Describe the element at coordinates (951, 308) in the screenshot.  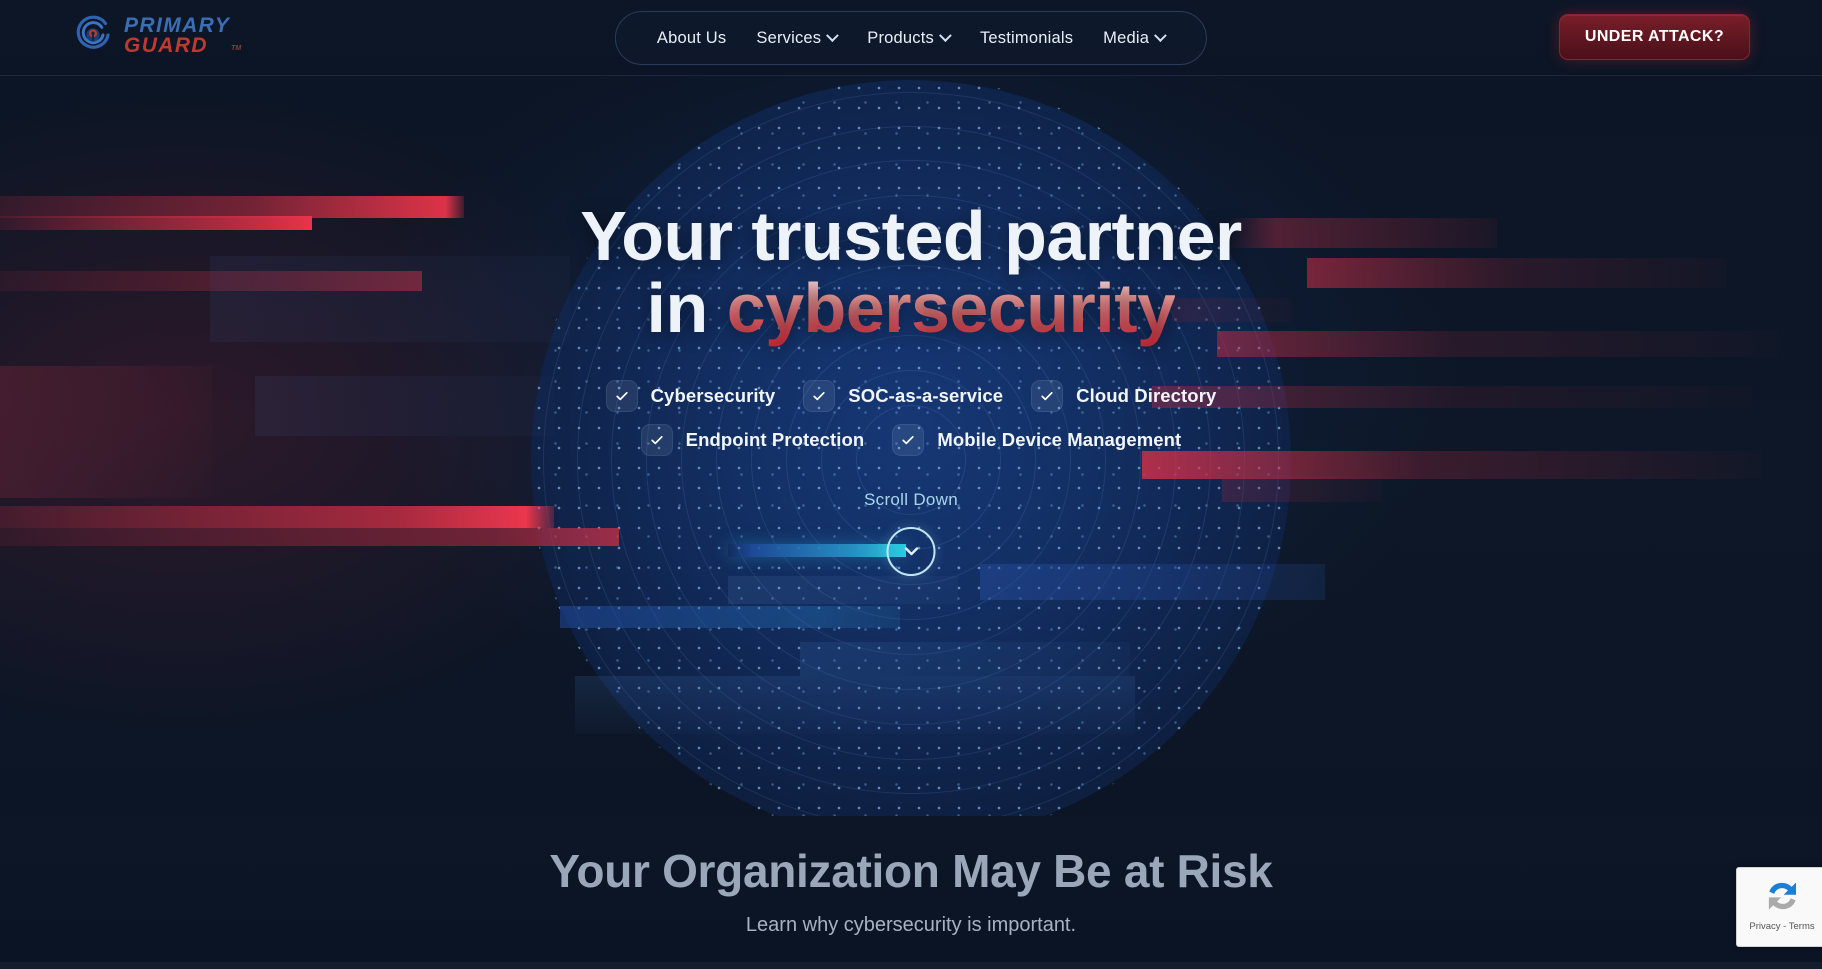
I see `hero-headline-accent: cybersecurity` at that location.